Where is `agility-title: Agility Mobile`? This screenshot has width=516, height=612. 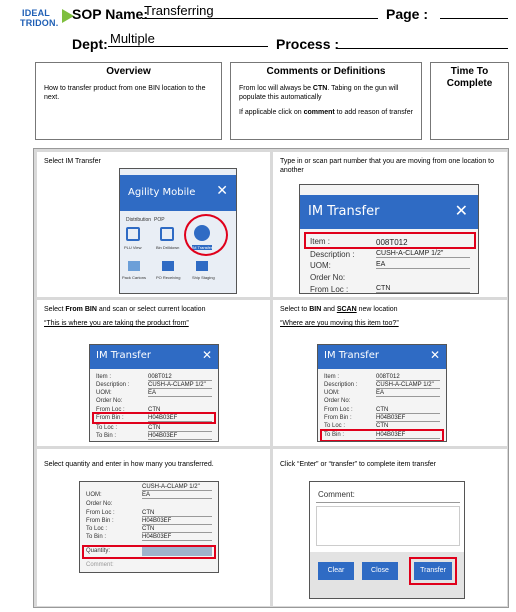 agility-title: Agility Mobile is located at coordinates (162, 192).